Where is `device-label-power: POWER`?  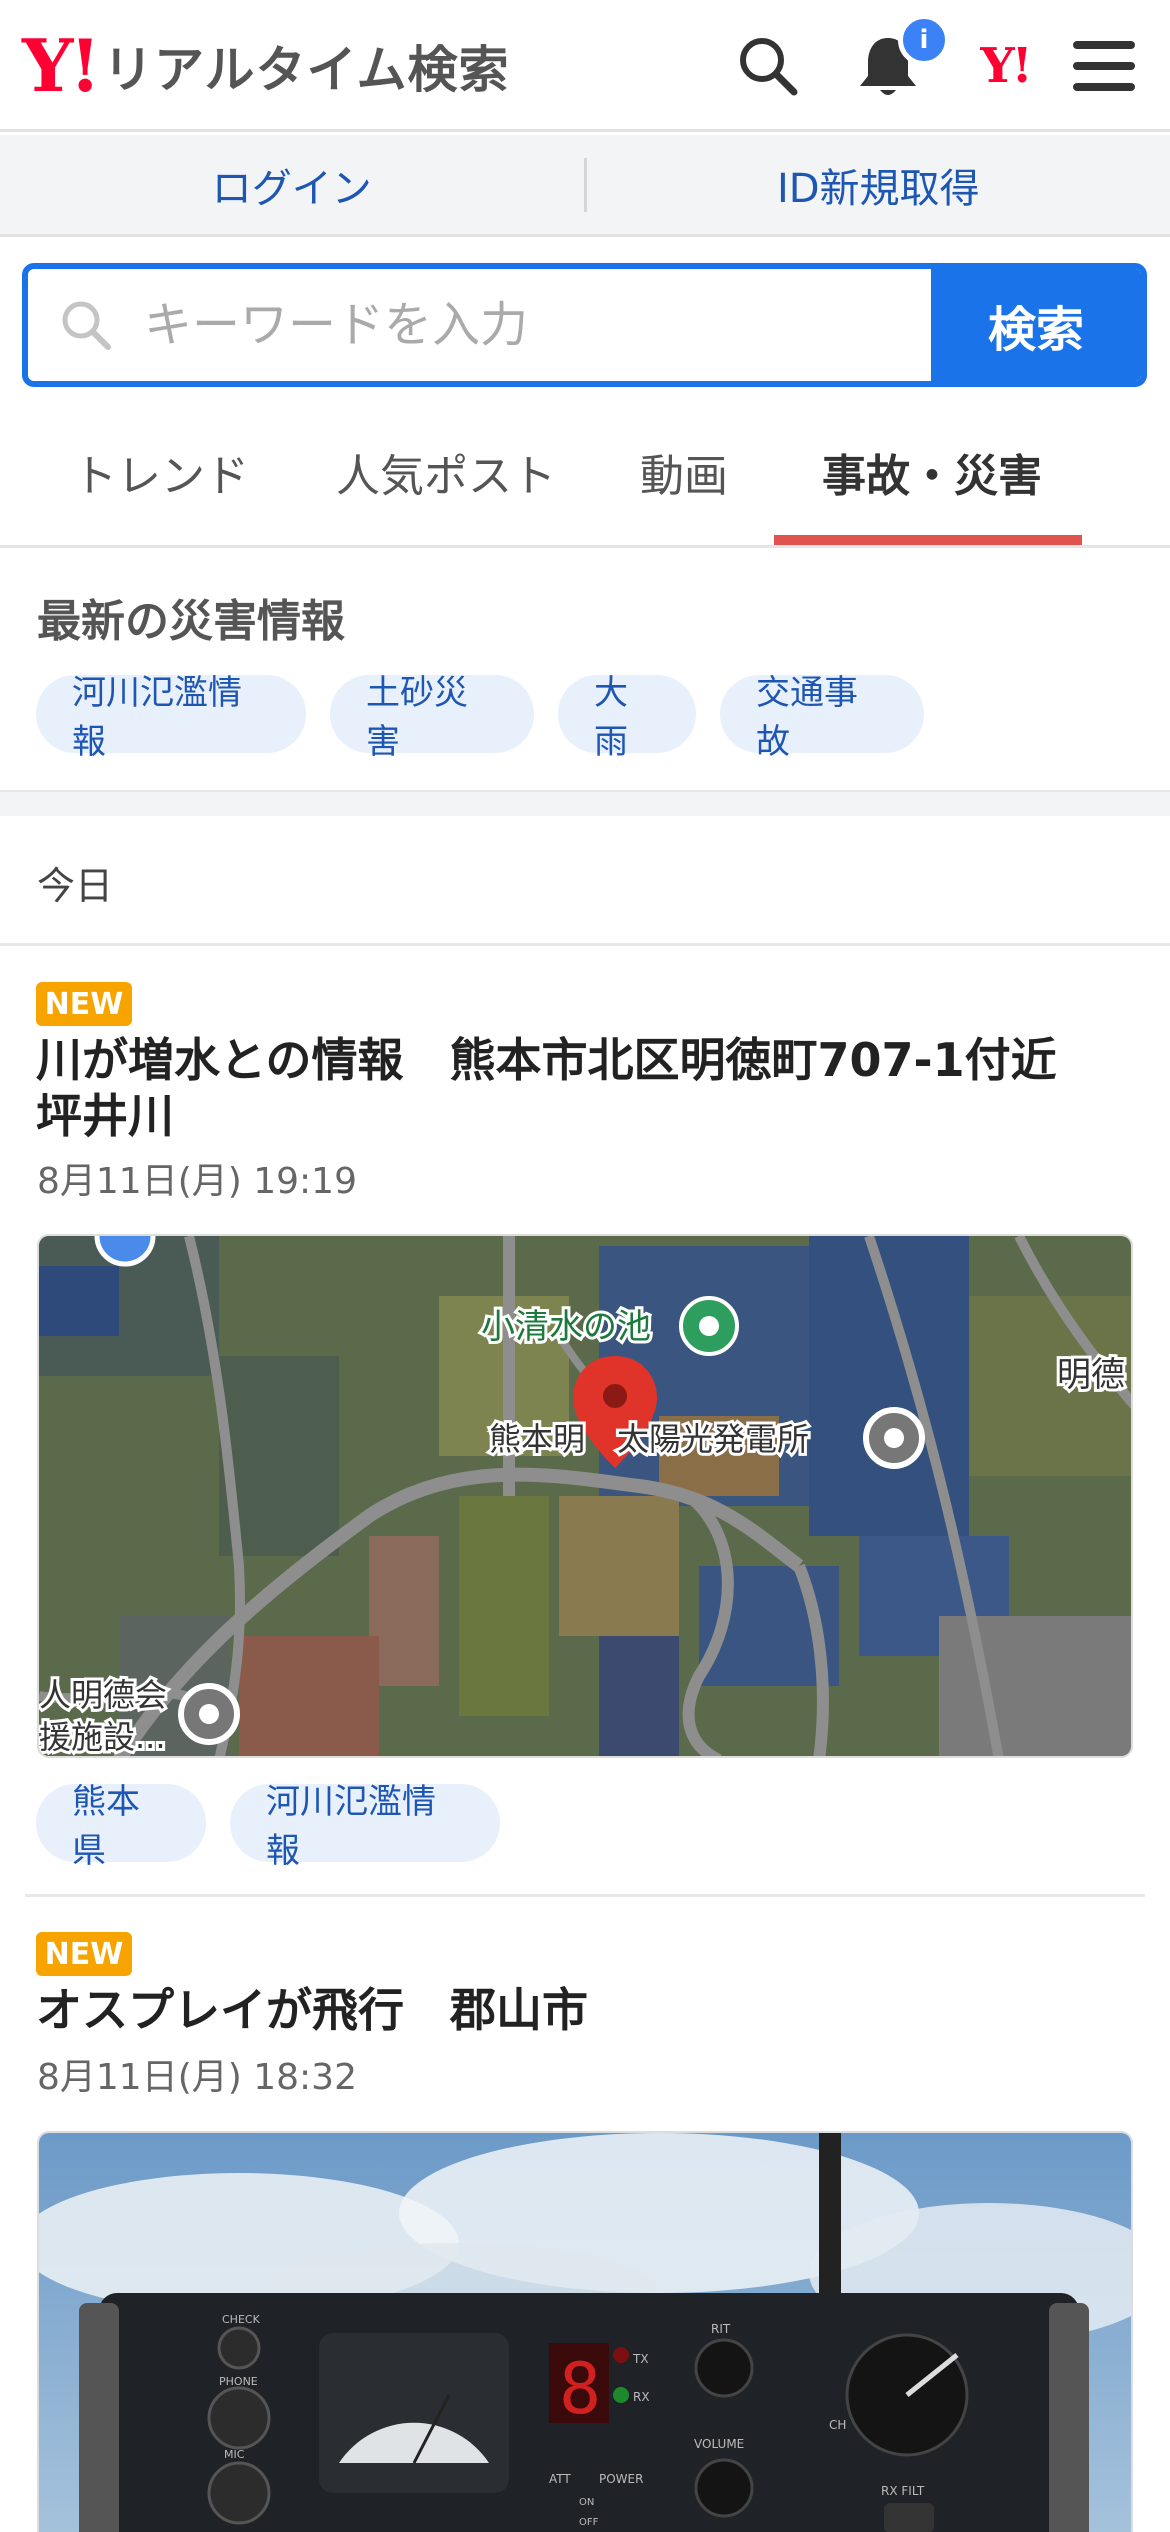 device-label-power: POWER is located at coordinates (621, 2479).